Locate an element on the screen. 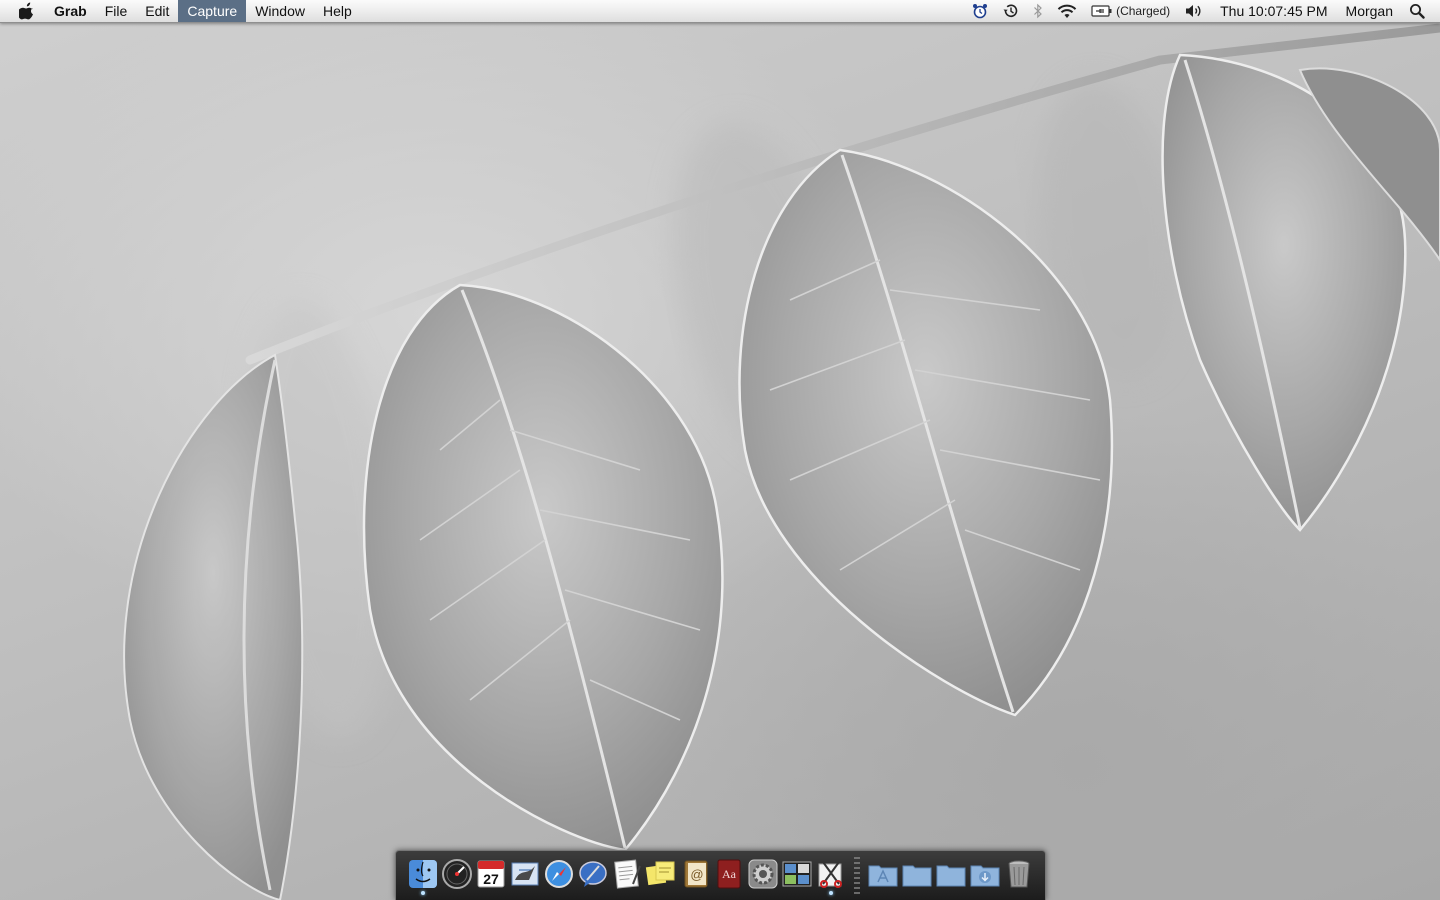  dock-downloads-stack is located at coordinates (985, 876).